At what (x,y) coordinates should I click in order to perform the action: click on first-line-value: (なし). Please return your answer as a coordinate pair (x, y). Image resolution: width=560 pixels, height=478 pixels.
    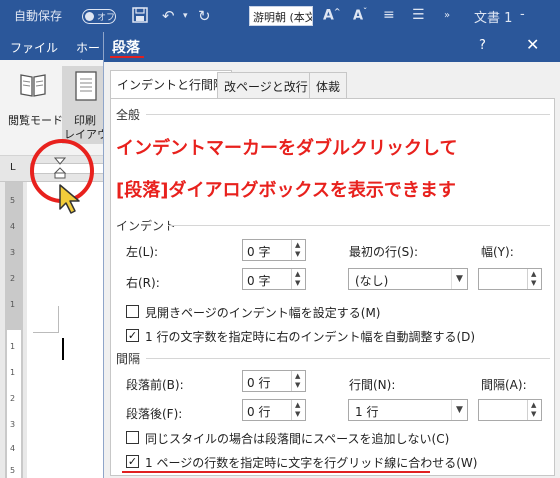
    Looking at the image, I should click on (372, 281).